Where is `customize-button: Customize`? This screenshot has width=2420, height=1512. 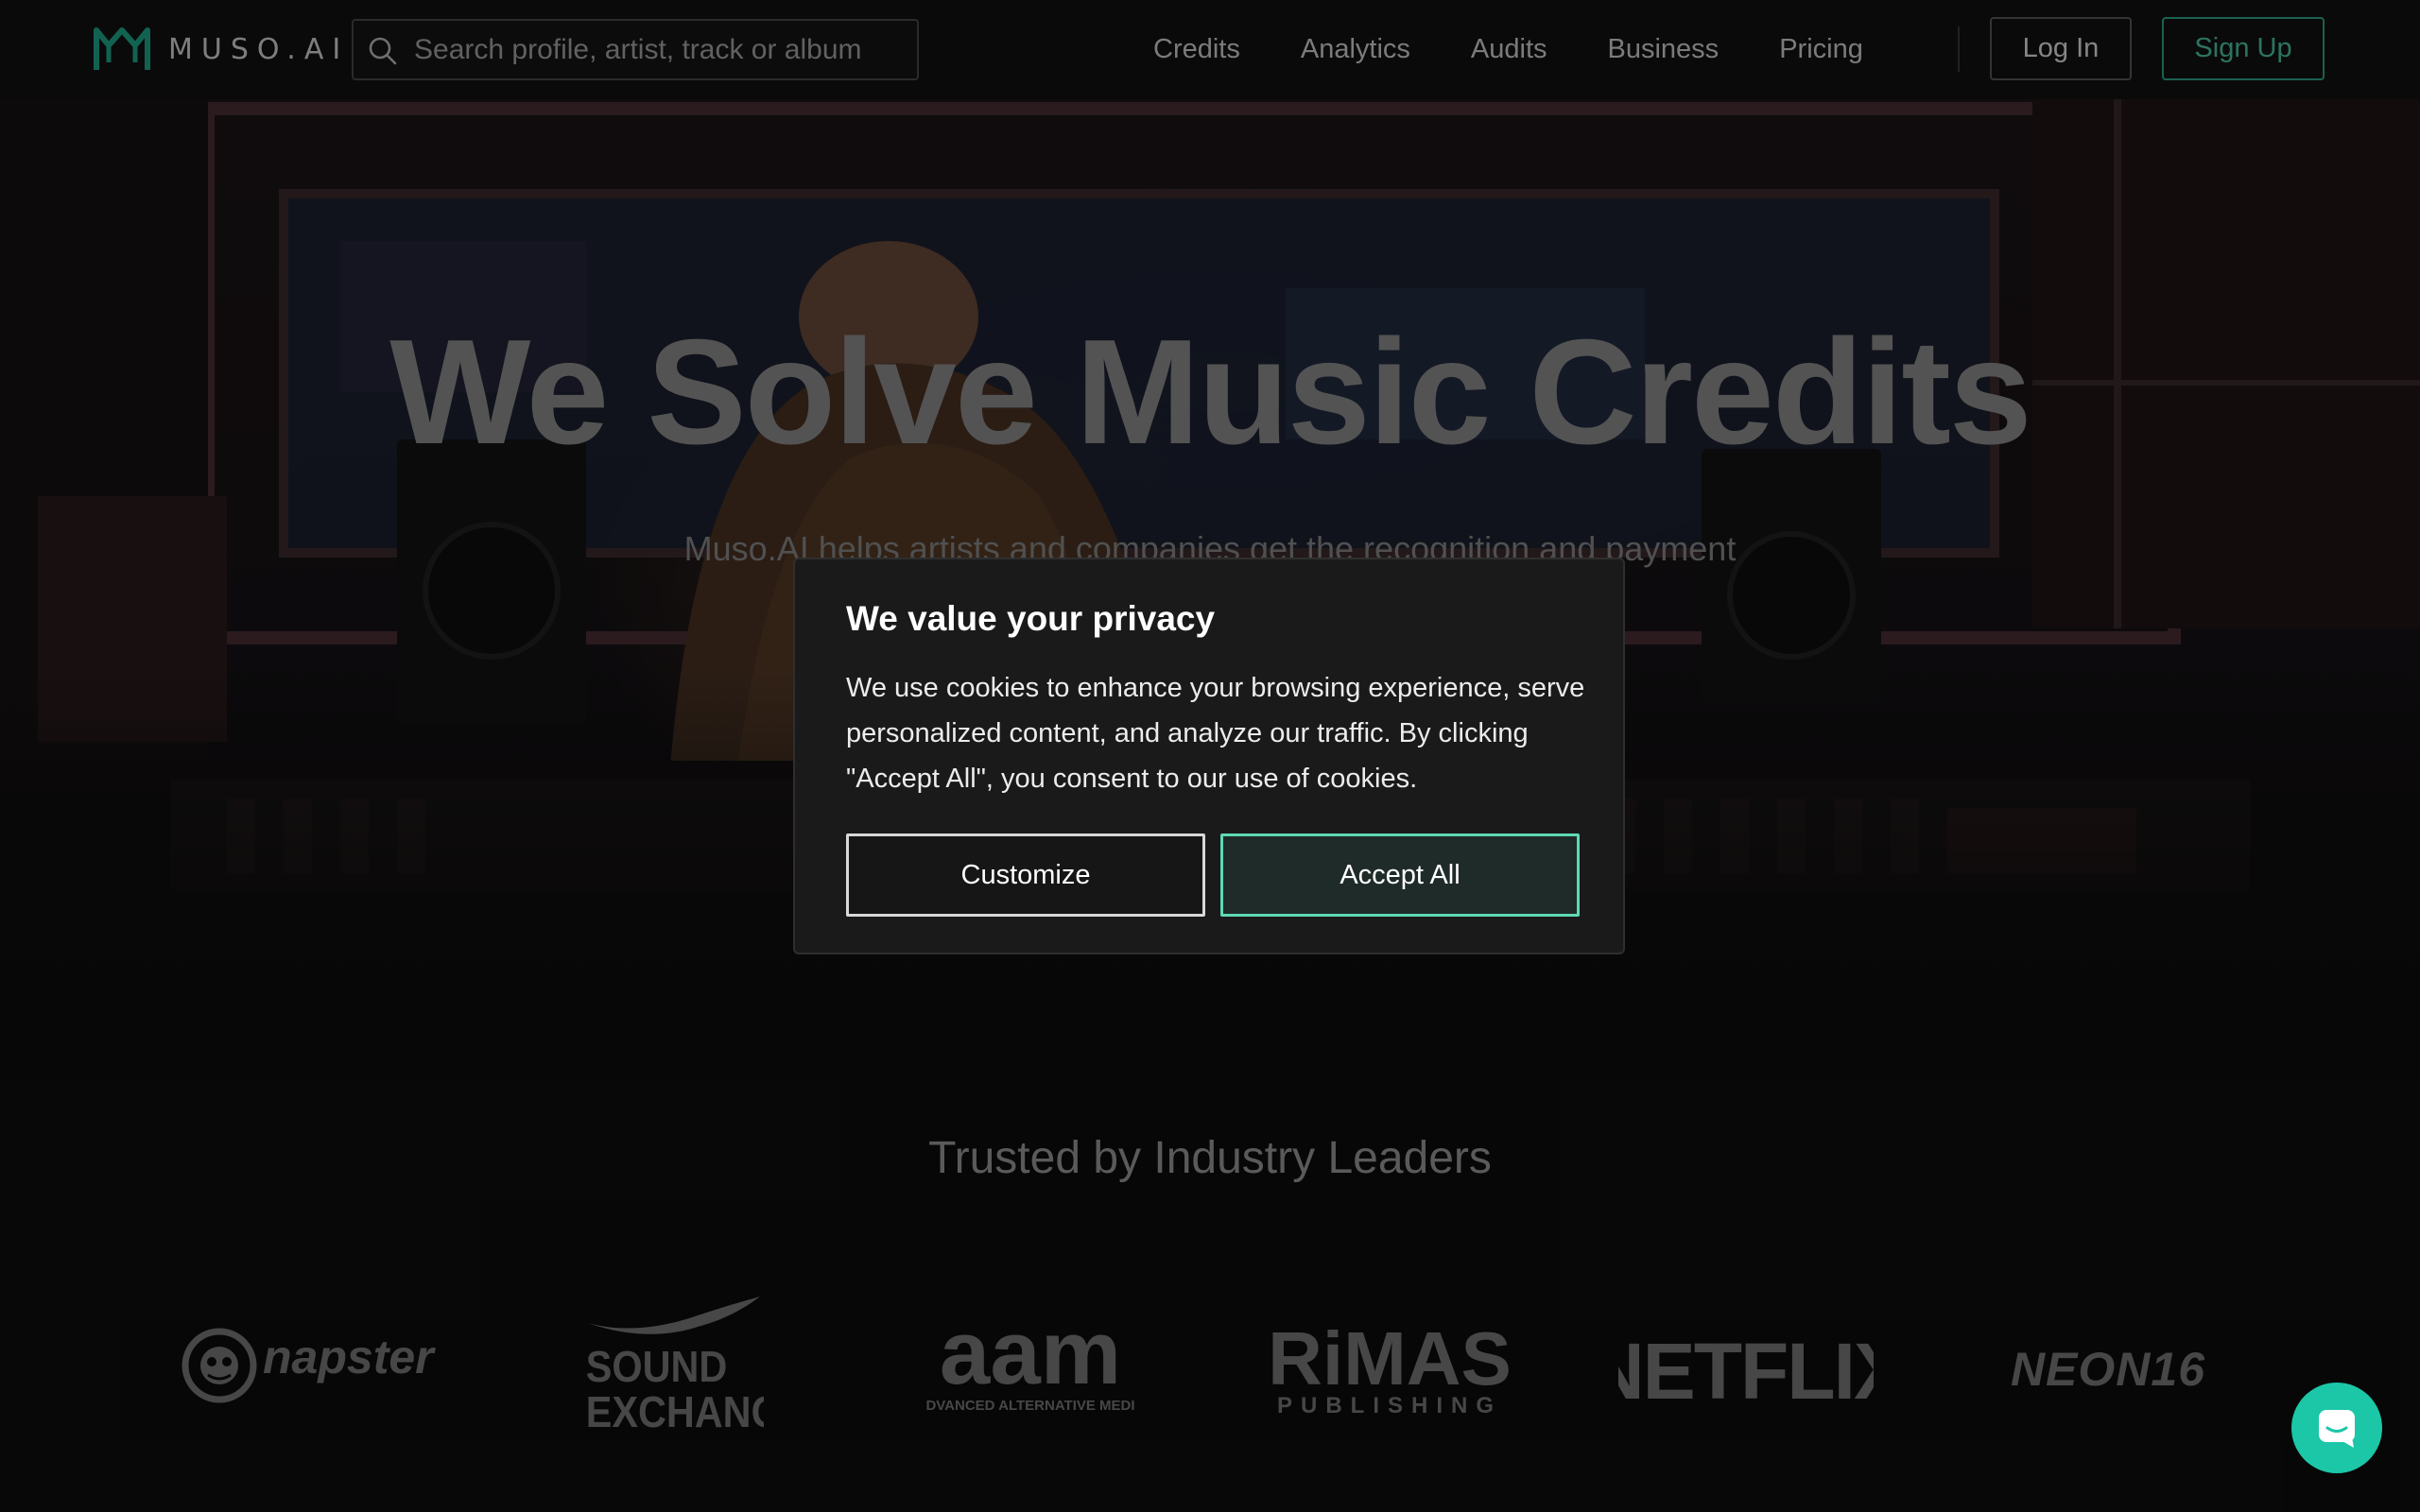
customize-button: Customize is located at coordinates (1025, 875).